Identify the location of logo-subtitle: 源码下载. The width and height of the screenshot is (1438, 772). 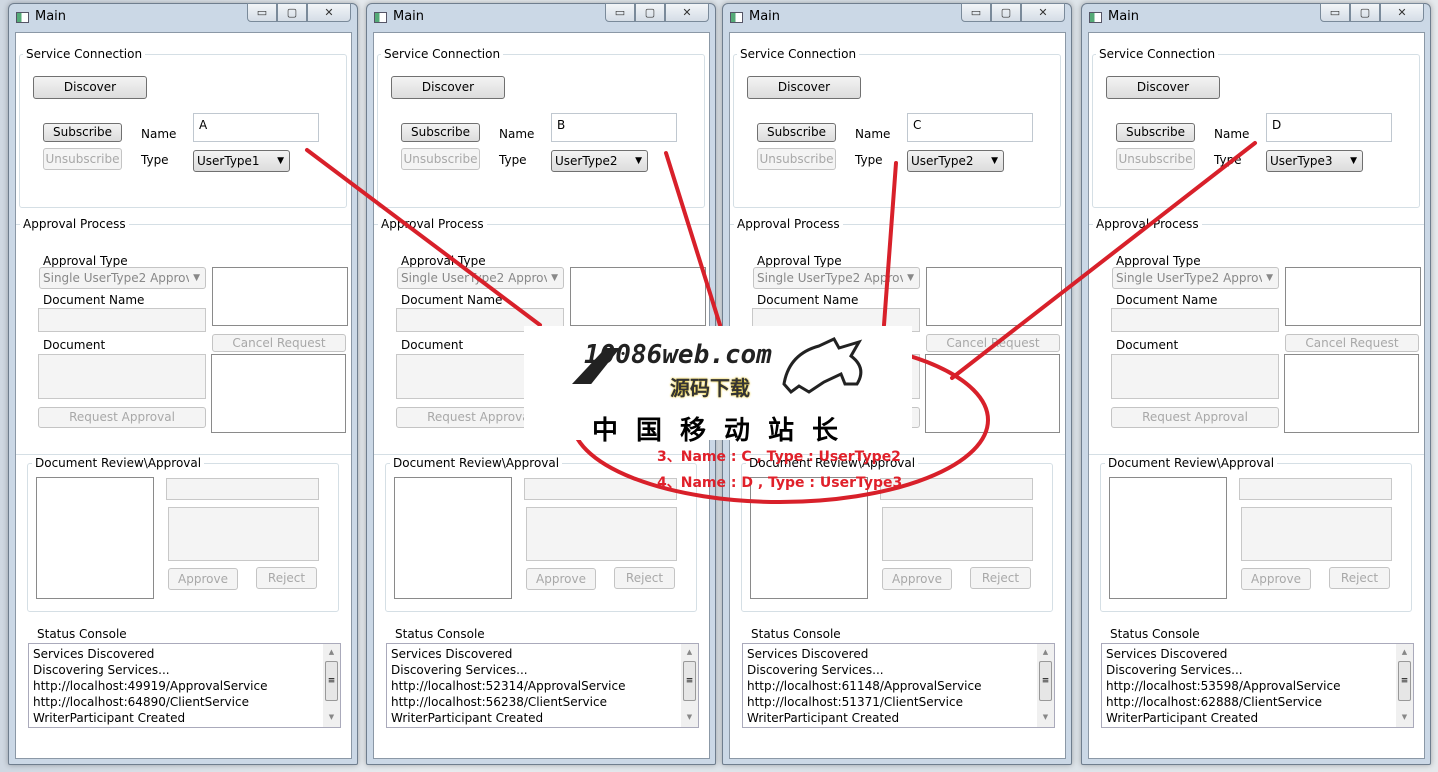
(710, 388).